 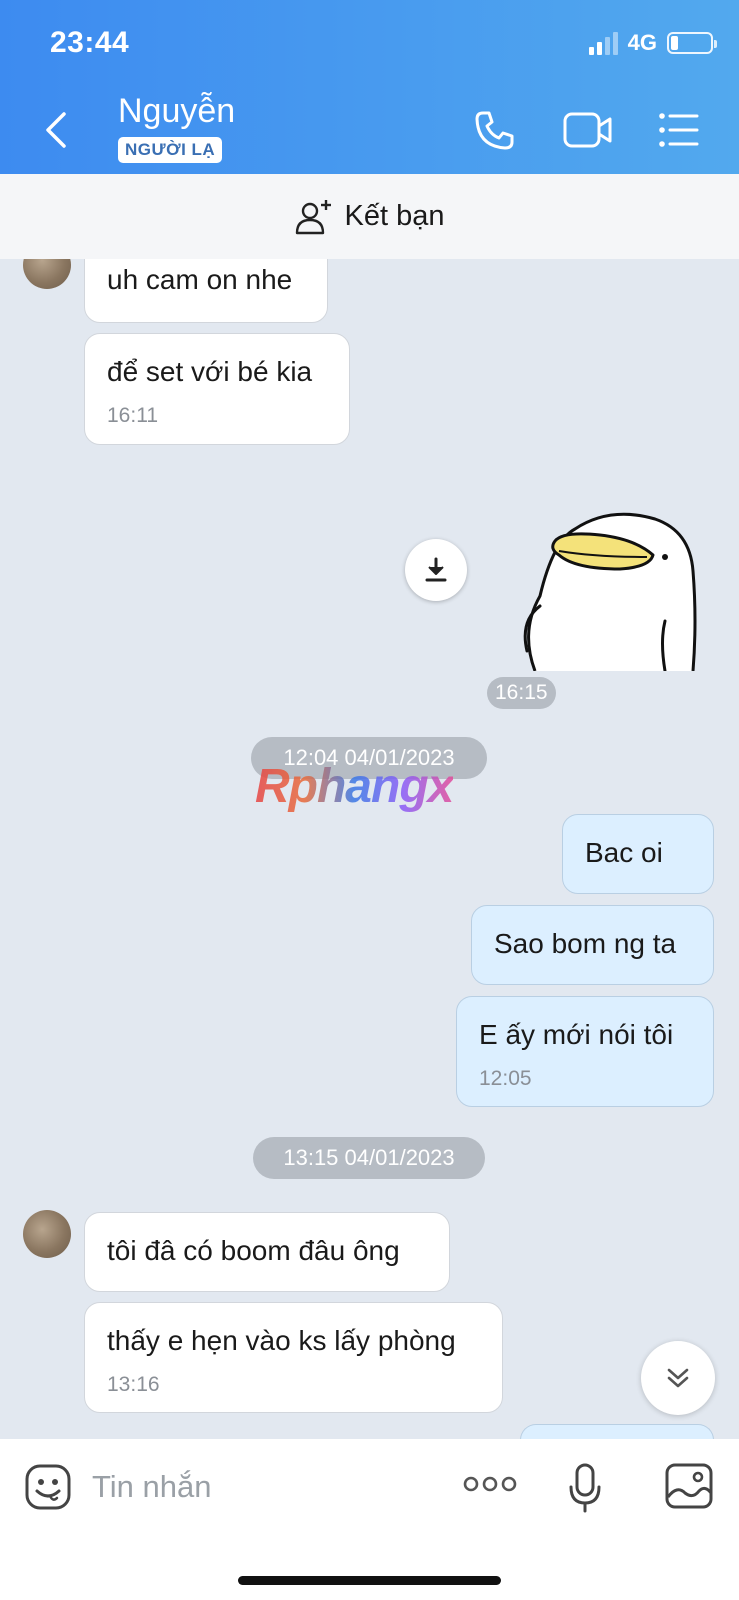 I want to click on phone-icon, so click(x=494, y=130).